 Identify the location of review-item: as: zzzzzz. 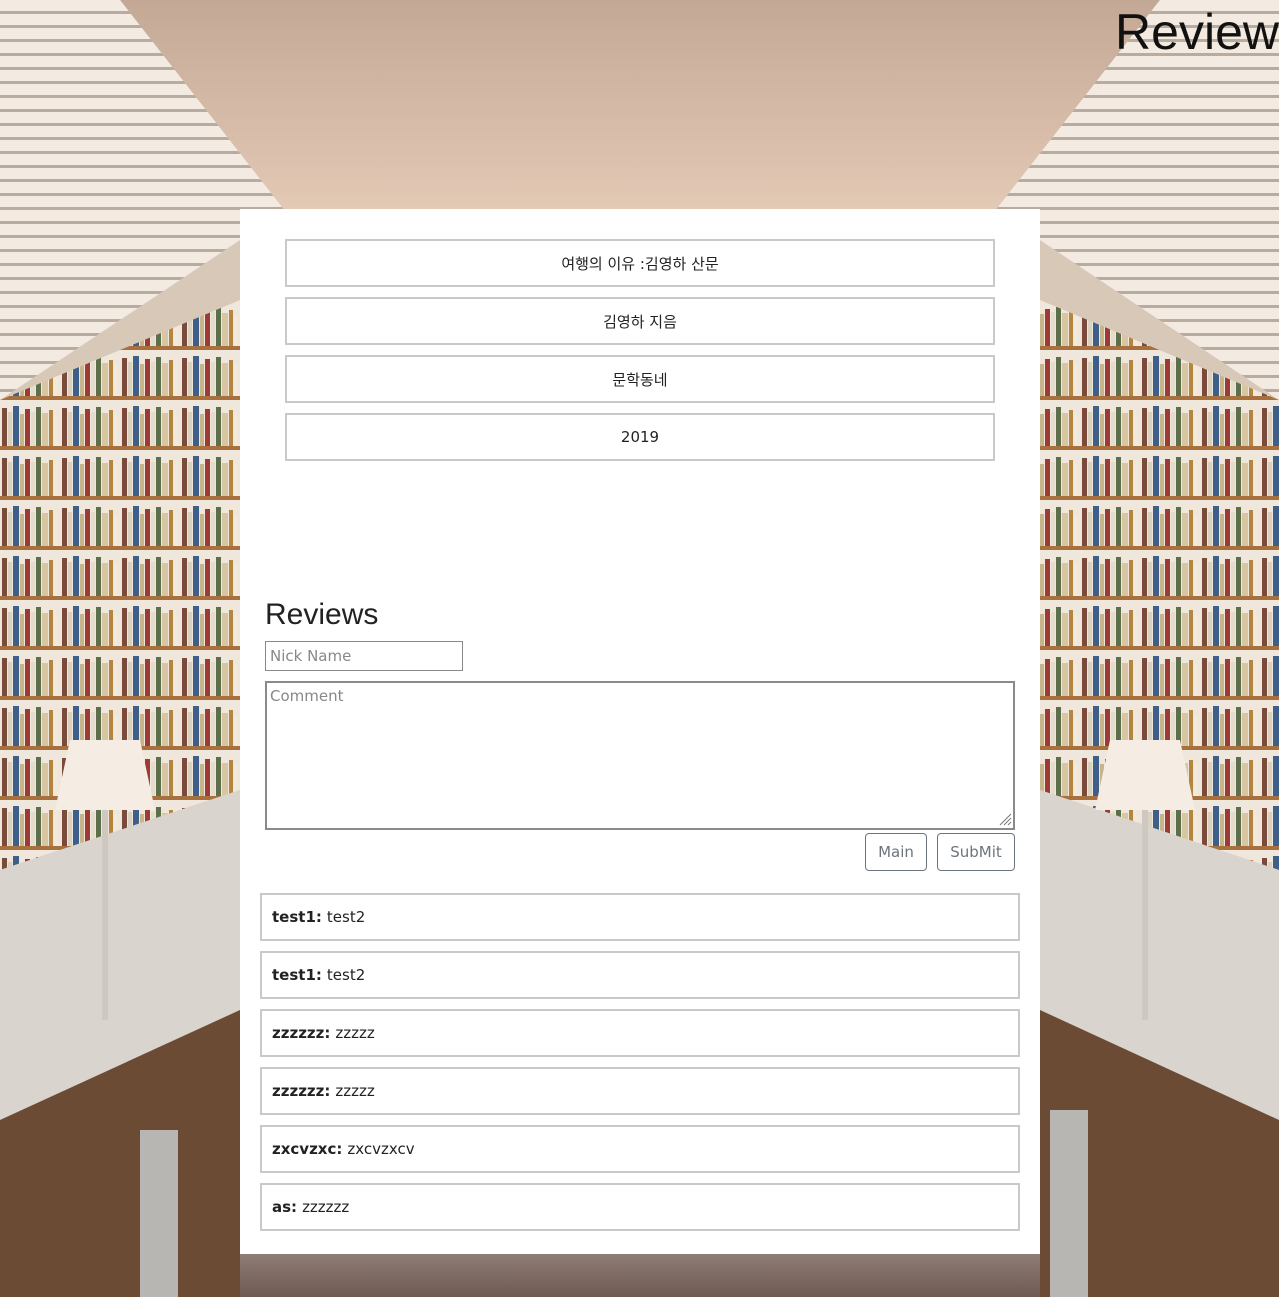
(640, 1207).